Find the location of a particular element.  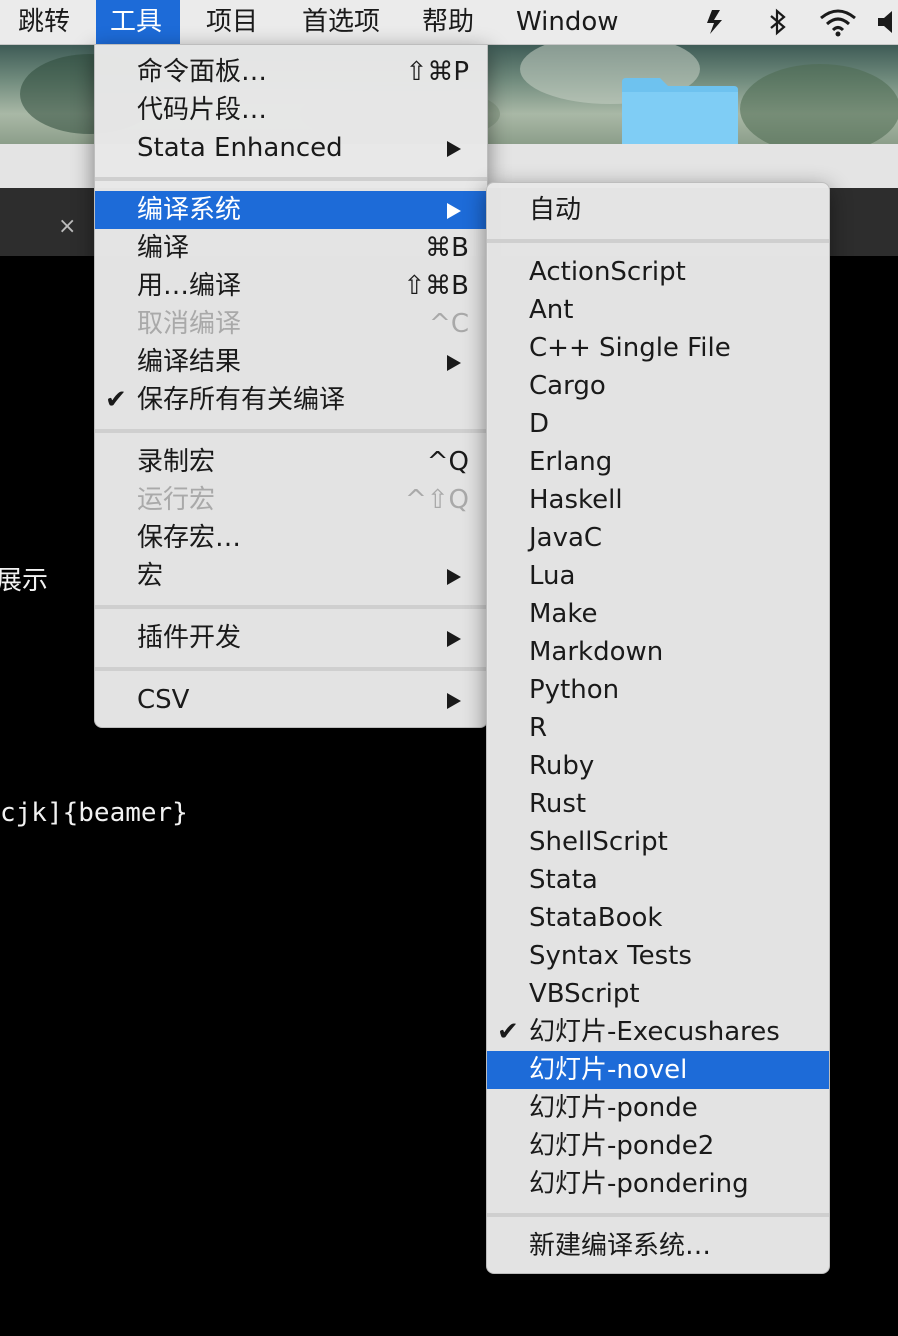

menu-item-label: Make is located at coordinates (563, 614).